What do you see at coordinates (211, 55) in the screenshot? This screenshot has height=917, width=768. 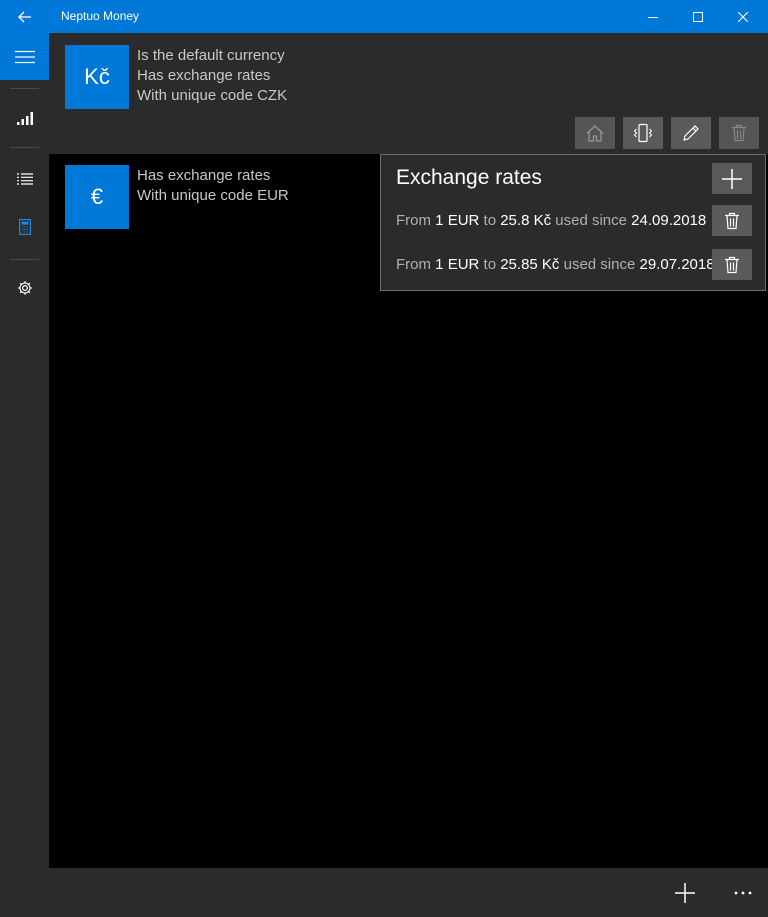 I see `currency-info-line: Is the default currency` at bounding box center [211, 55].